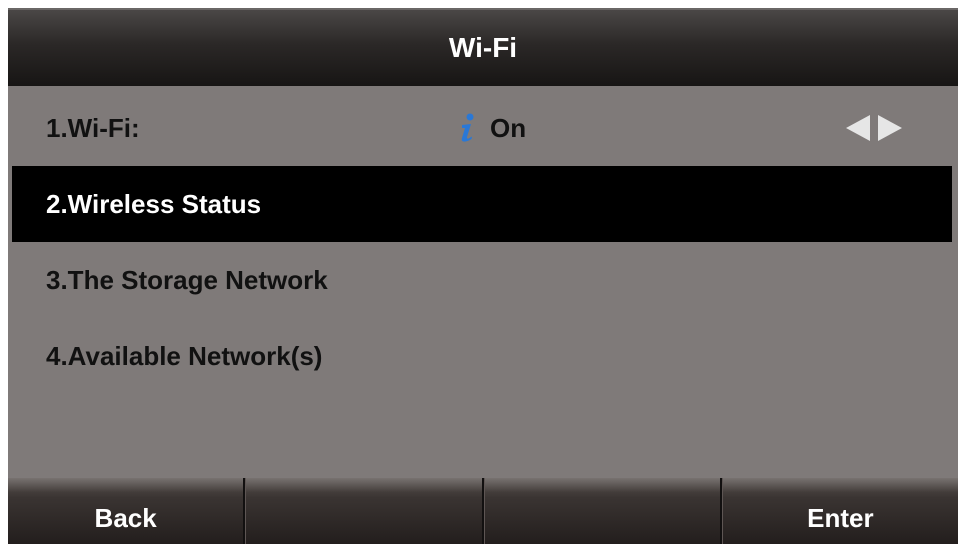 The height and width of the screenshot is (544, 958). I want to click on page-title: Wi-Fi, so click(483, 47).